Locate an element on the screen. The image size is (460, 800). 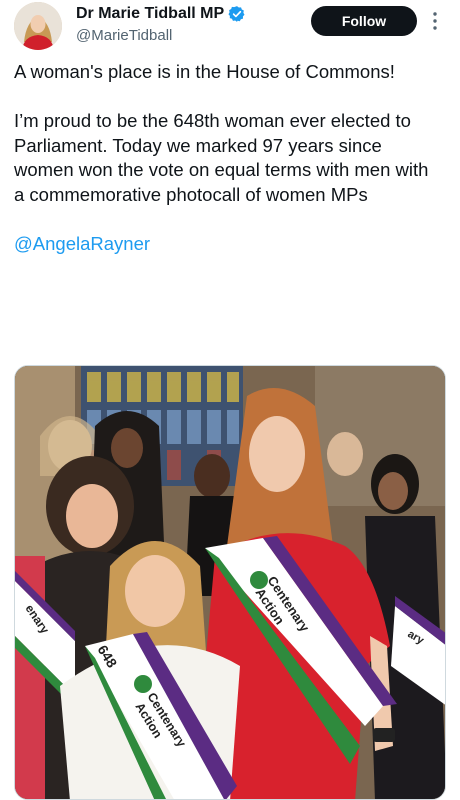
verified-badge-icon is located at coordinates (237, 14).